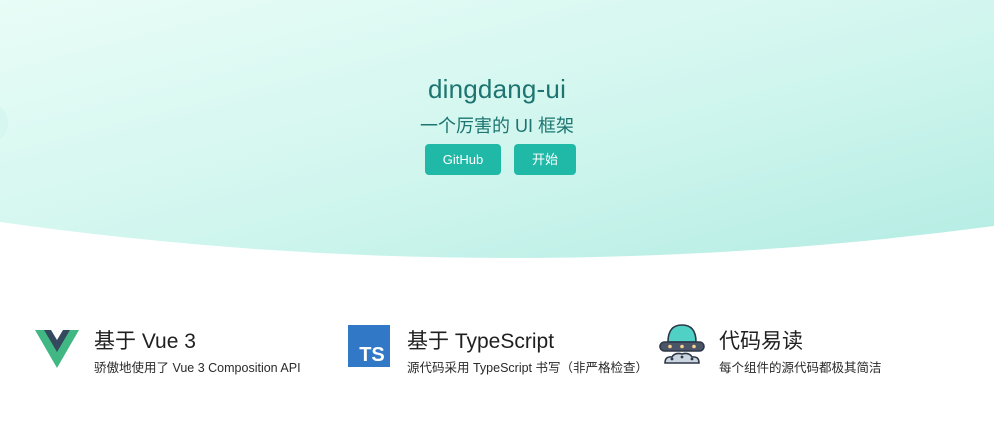 The height and width of the screenshot is (436, 994). Describe the element at coordinates (197, 368) in the screenshot. I see `feature-description: 骄傲地使用了 Vue 3 Composition API` at that location.